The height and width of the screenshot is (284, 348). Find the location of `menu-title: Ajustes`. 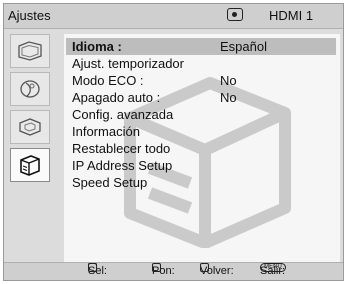

menu-title: Ajustes is located at coordinates (29, 15).